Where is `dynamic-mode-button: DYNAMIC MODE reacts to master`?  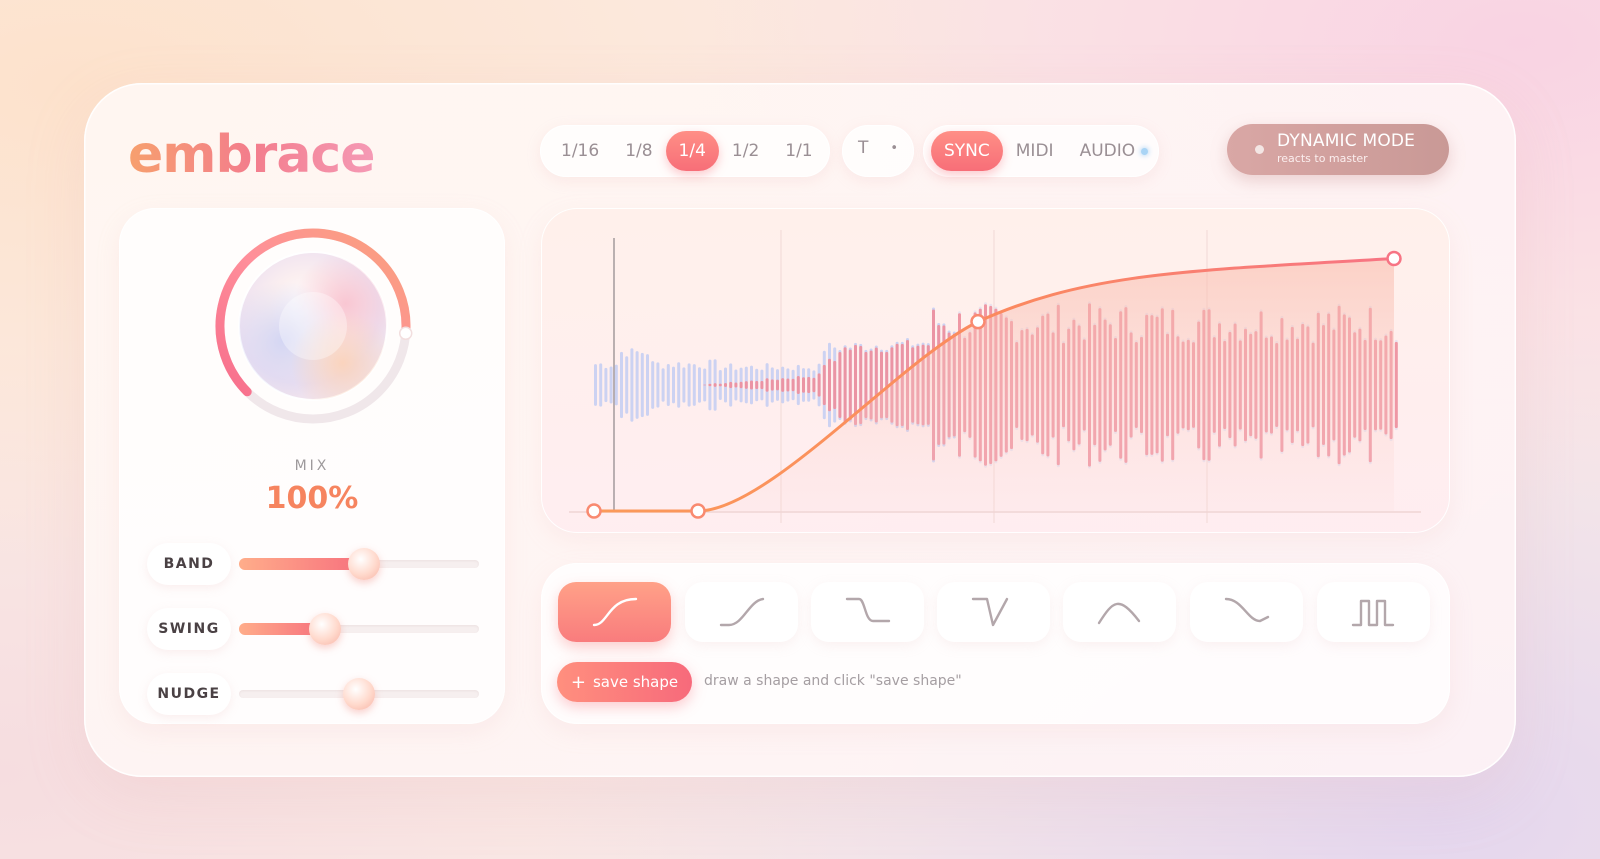
dynamic-mode-button: DYNAMIC MODE reacts to master is located at coordinates (1338, 149).